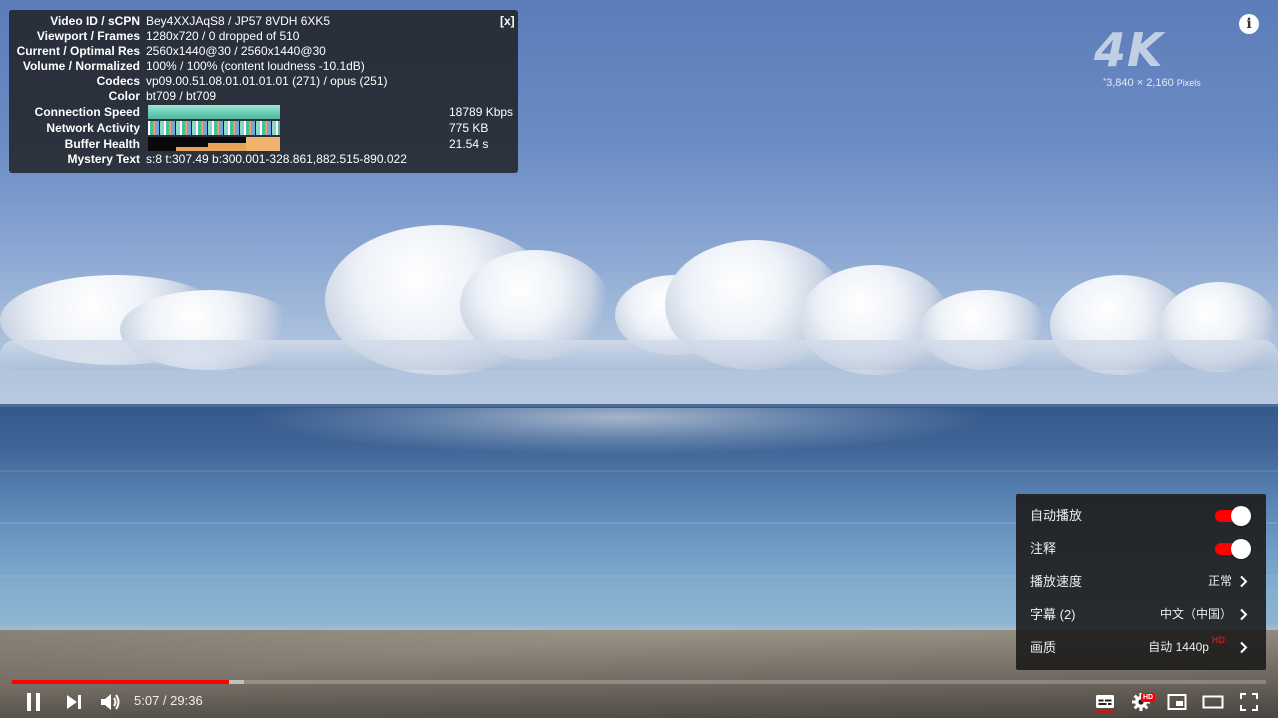  What do you see at coordinates (214, 144) in the screenshot?
I see `buffer-health-graph` at bounding box center [214, 144].